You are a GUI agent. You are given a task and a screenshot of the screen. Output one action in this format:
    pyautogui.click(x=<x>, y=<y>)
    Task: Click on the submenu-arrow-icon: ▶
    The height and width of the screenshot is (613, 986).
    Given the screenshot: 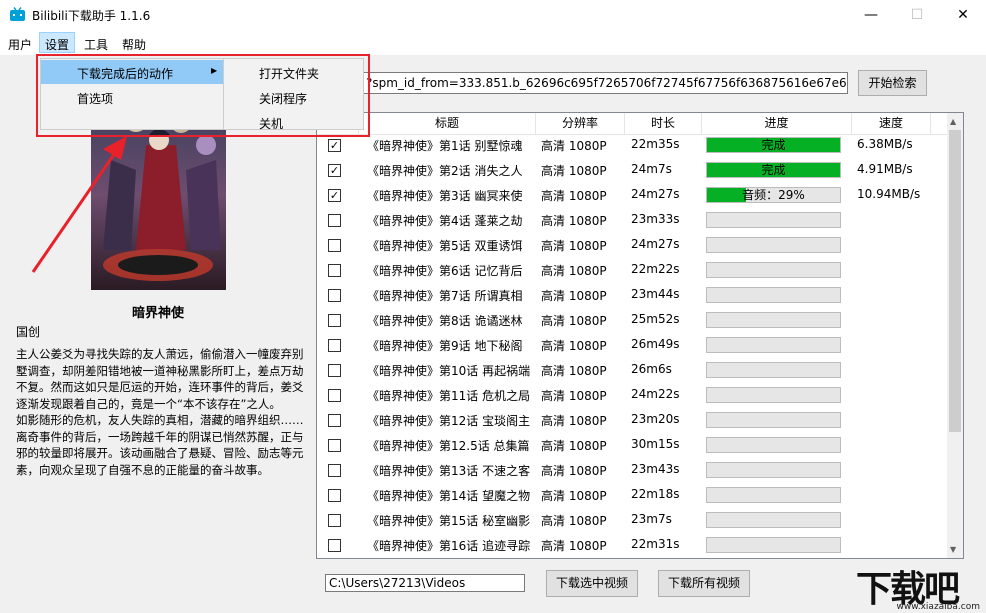 What is the action you would take?
    pyautogui.click(x=214, y=70)
    